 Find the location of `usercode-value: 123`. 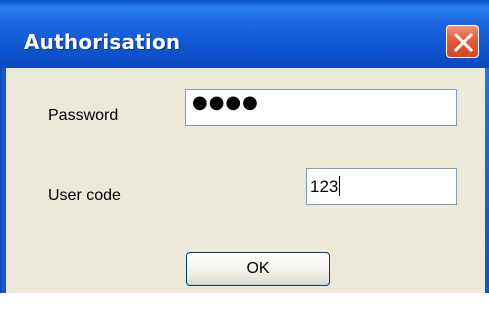

usercode-value: 123 is located at coordinates (324, 186).